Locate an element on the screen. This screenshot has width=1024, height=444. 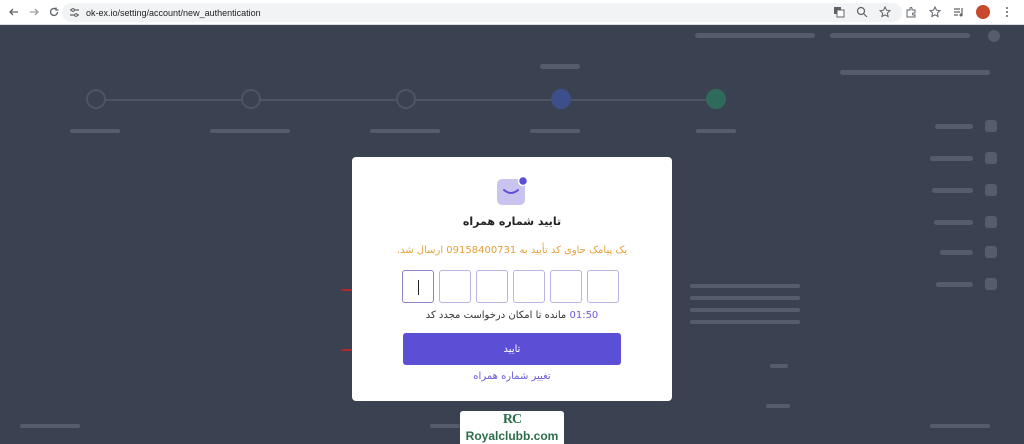
text-caret is located at coordinates (418, 287).